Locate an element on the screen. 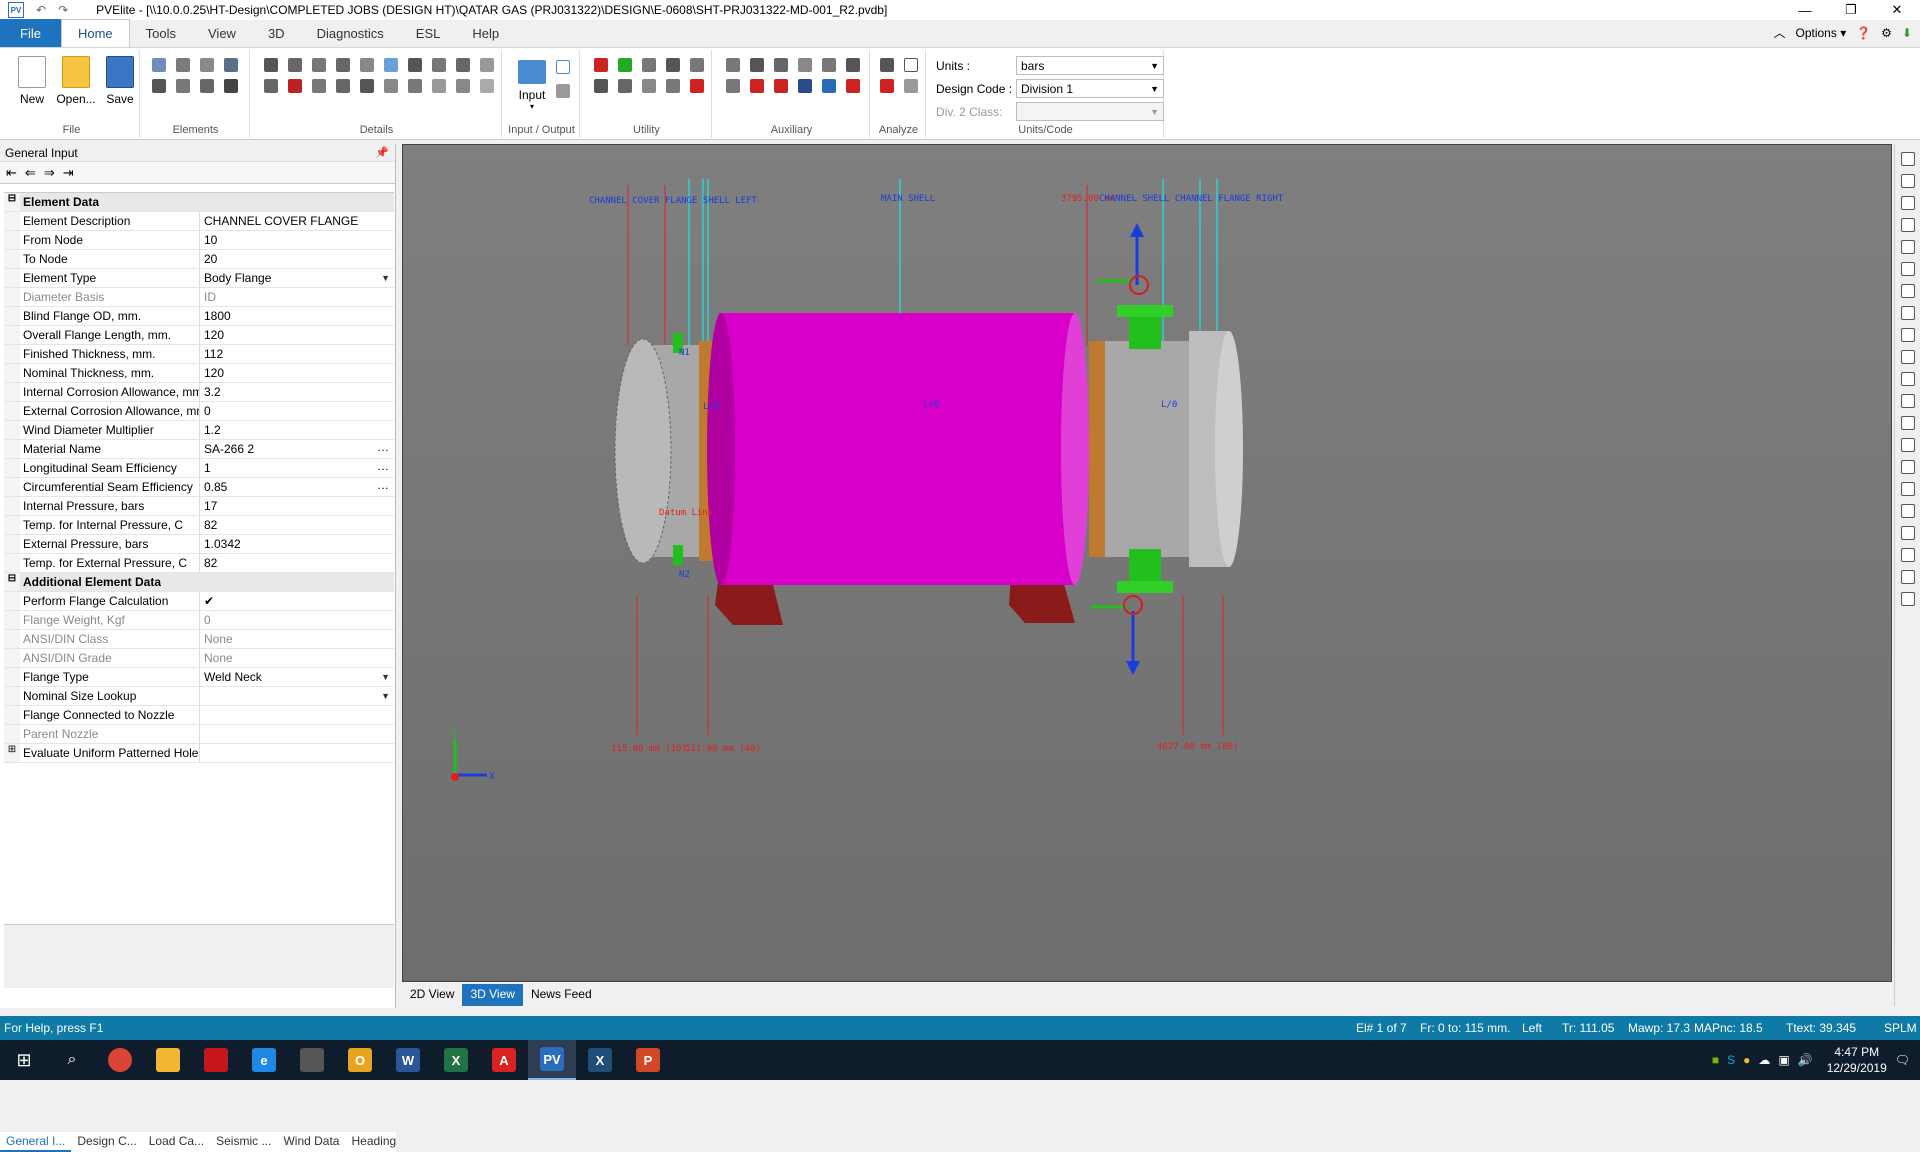  start-button: ⊞ is located at coordinates (24, 1060).